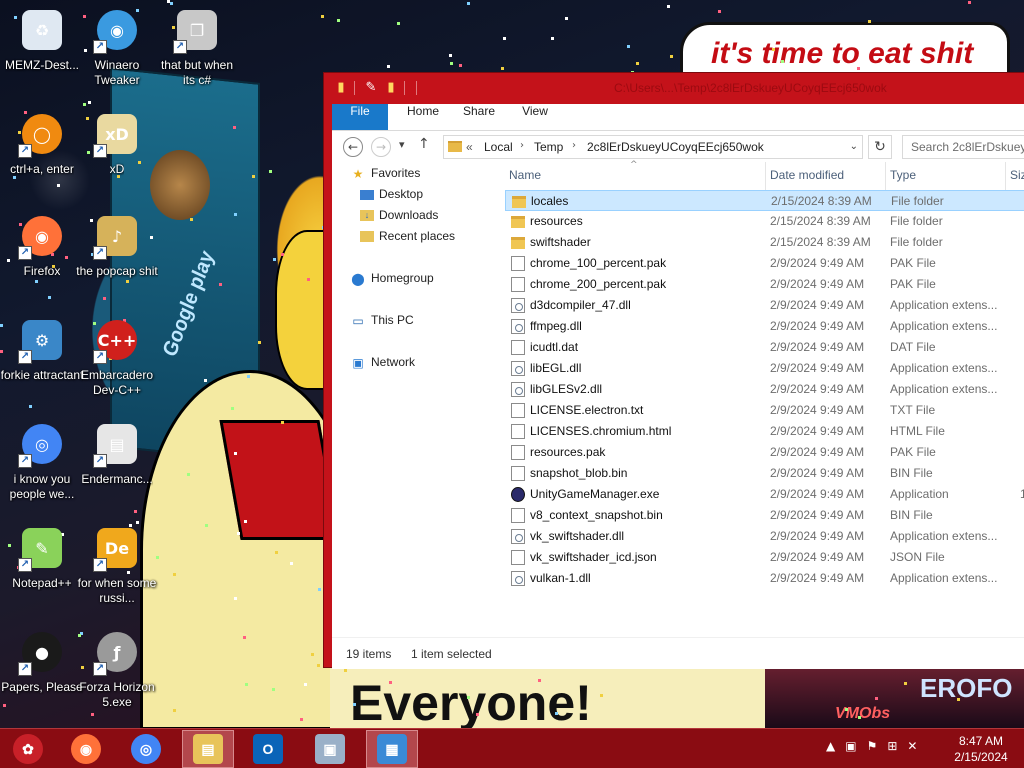 This screenshot has width=1024, height=768. I want to click on taskbar-explorer: ▤, so click(208, 749).